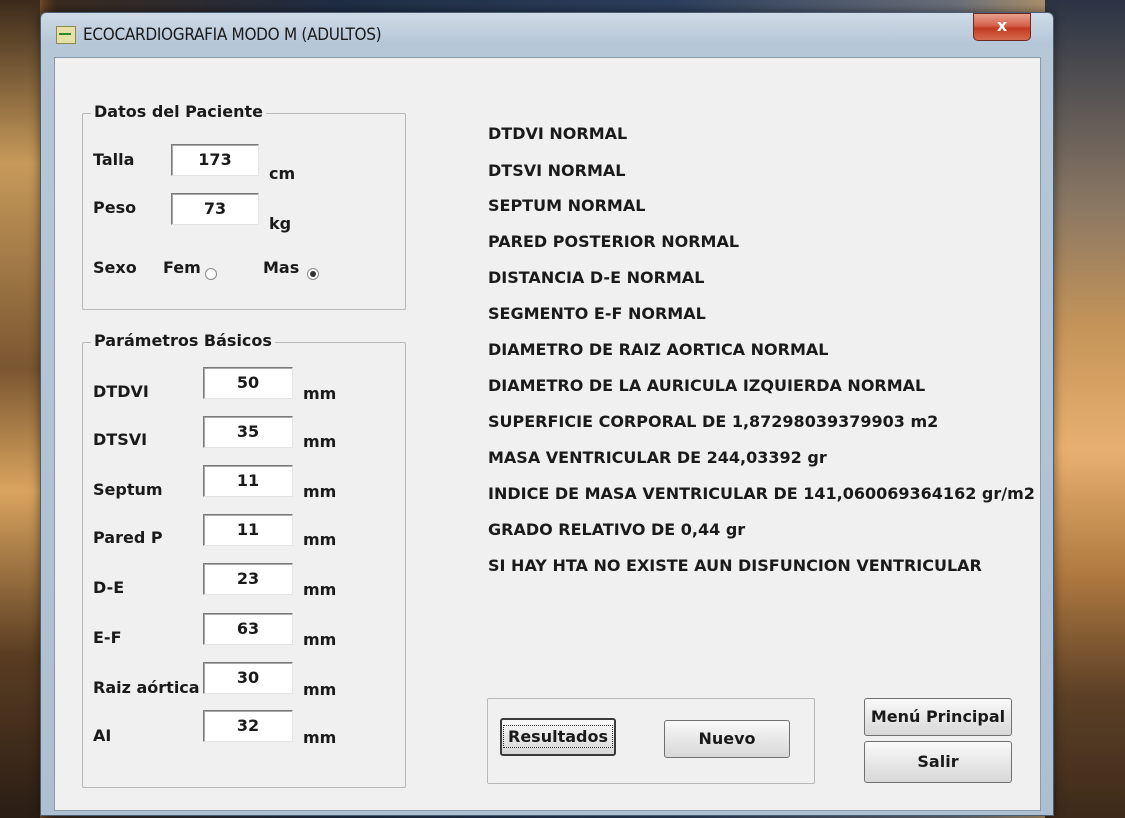  What do you see at coordinates (20, 409) in the screenshot?
I see `desktop-background-left` at bounding box center [20, 409].